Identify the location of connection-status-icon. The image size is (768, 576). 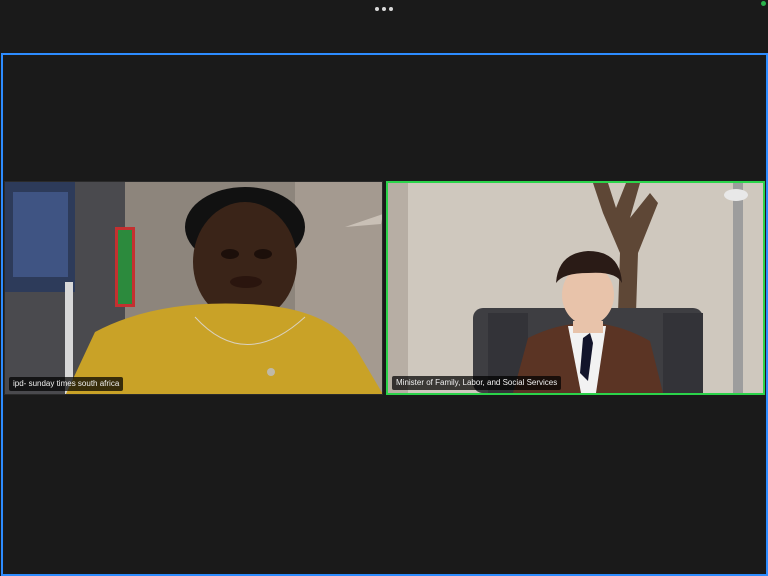
(763, 3).